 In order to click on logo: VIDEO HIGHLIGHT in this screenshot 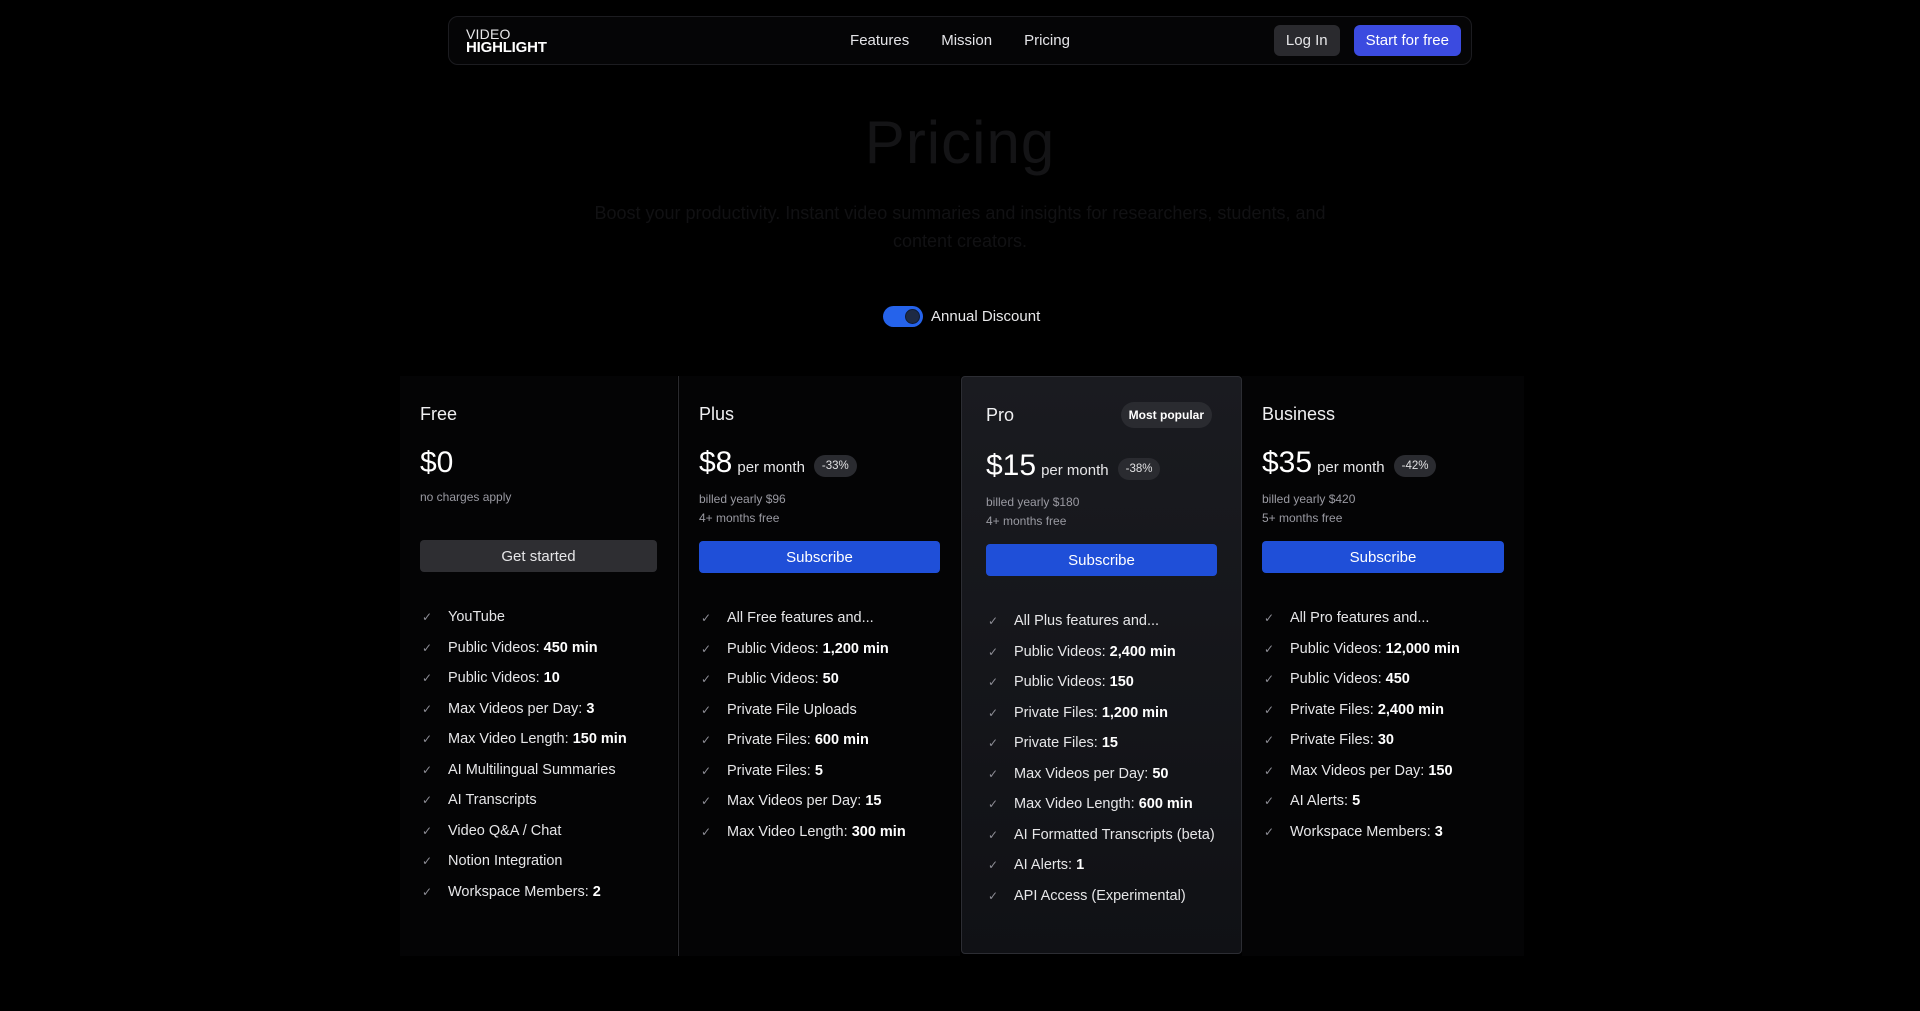, I will do `click(506, 41)`.